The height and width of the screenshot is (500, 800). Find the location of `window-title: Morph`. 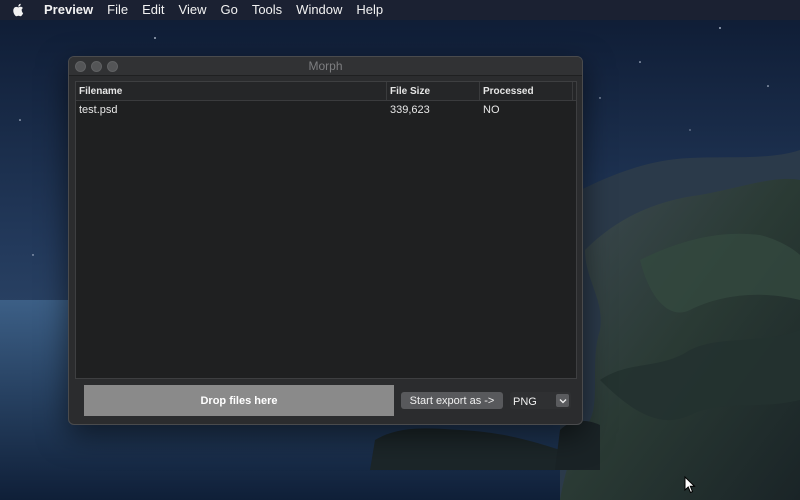

window-title: Morph is located at coordinates (325, 66).